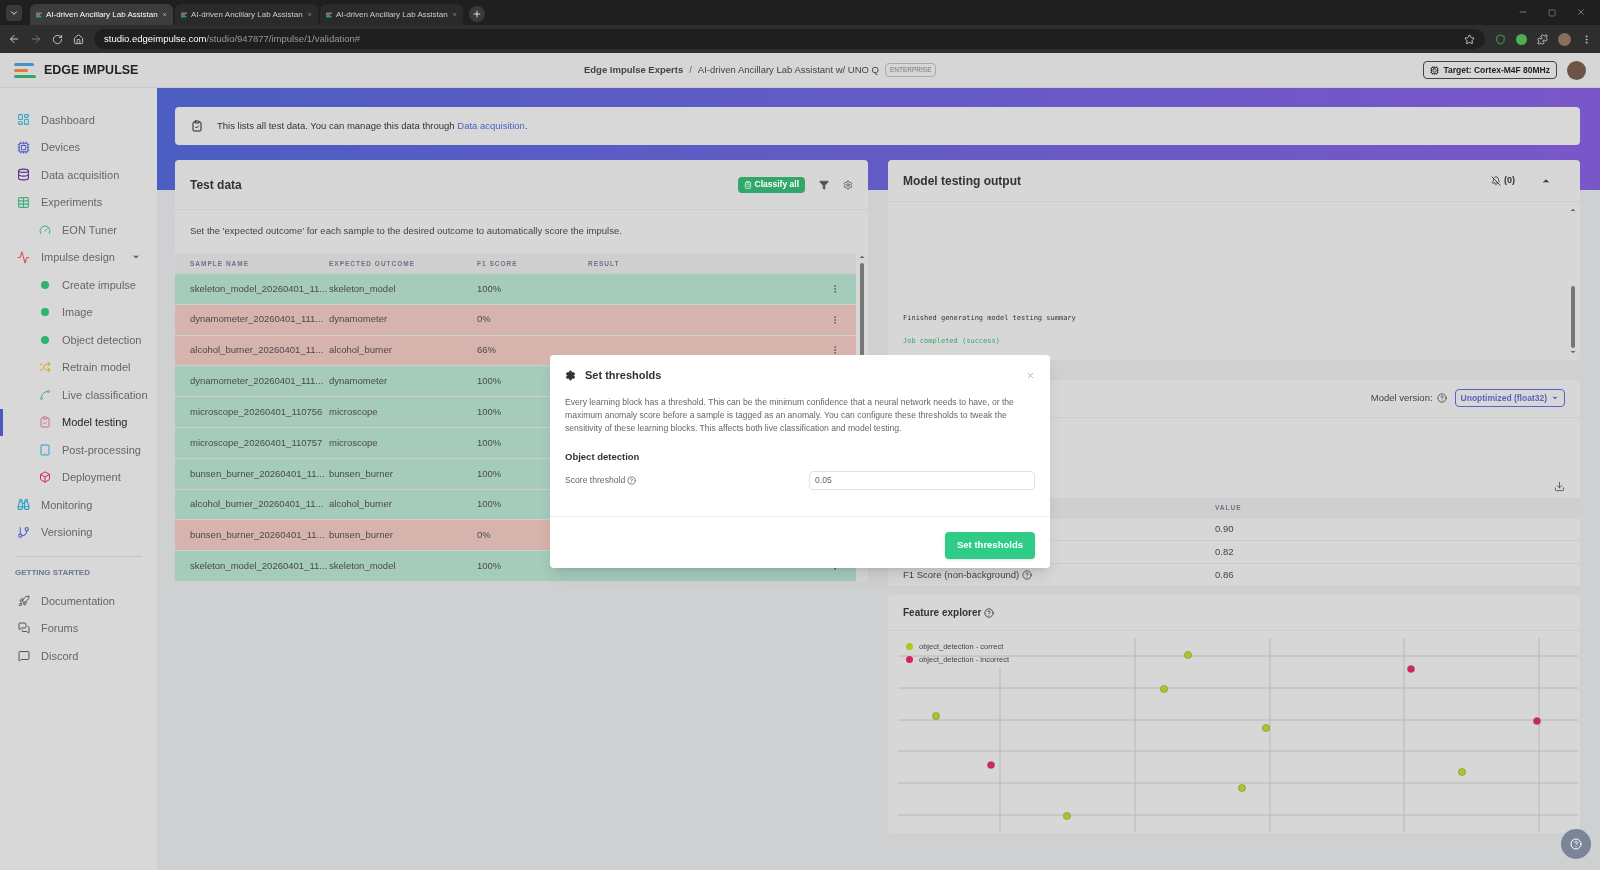 The width and height of the screenshot is (1600, 870). Describe the element at coordinates (515, 289) in the screenshot. I see `sample-row: skeleton_model_20260401_11... skeleton_model 100%` at that location.